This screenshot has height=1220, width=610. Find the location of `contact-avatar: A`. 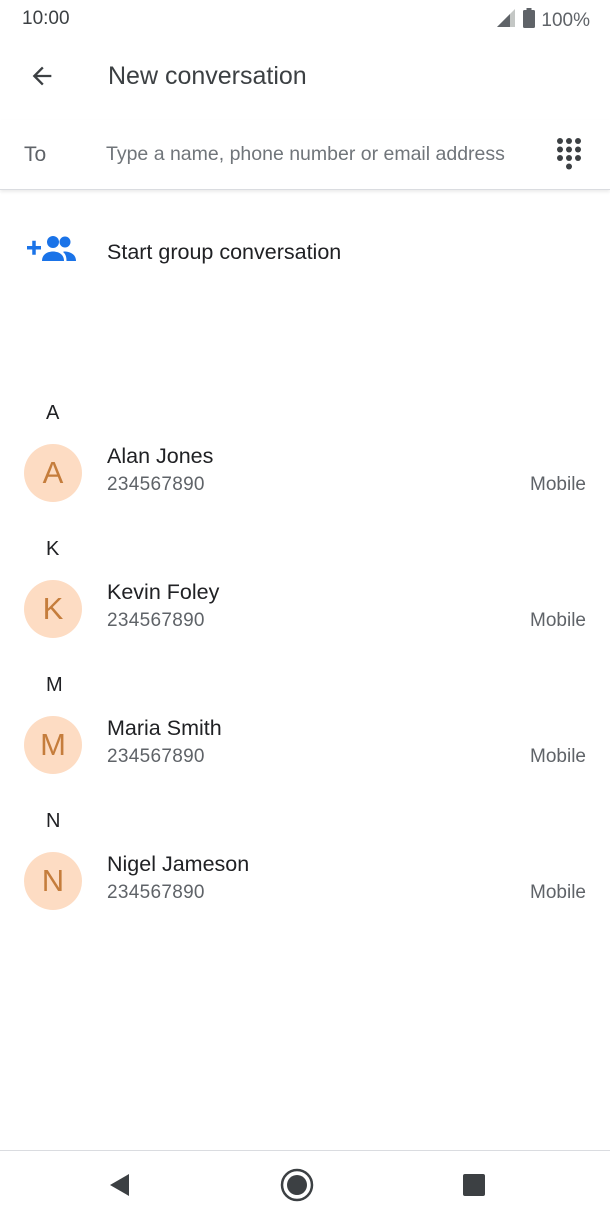

contact-avatar: A is located at coordinates (53, 473).